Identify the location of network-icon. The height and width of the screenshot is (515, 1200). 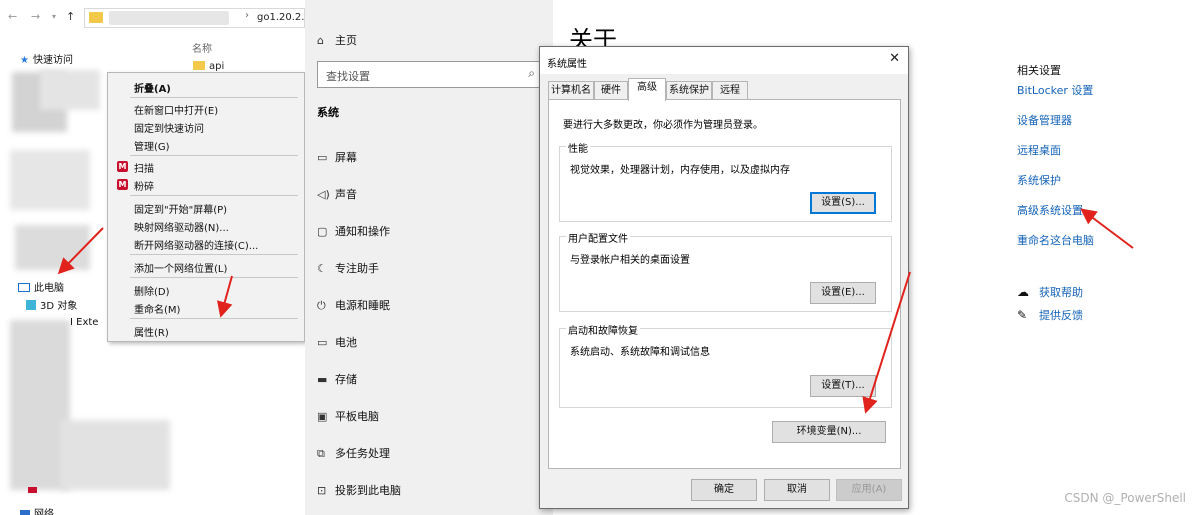
(25, 512).